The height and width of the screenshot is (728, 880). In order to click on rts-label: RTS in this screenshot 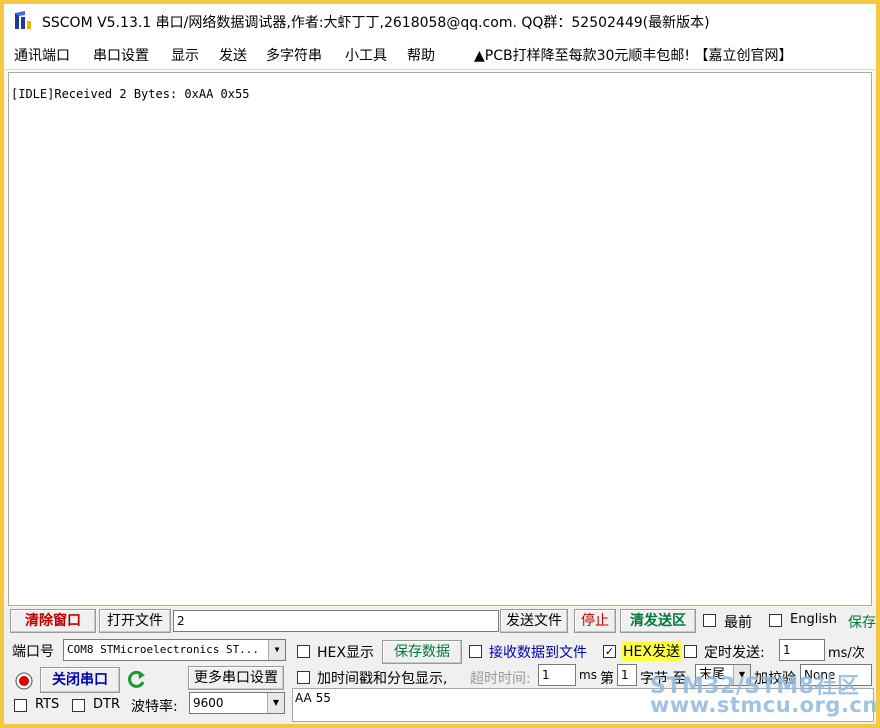, I will do `click(47, 704)`.